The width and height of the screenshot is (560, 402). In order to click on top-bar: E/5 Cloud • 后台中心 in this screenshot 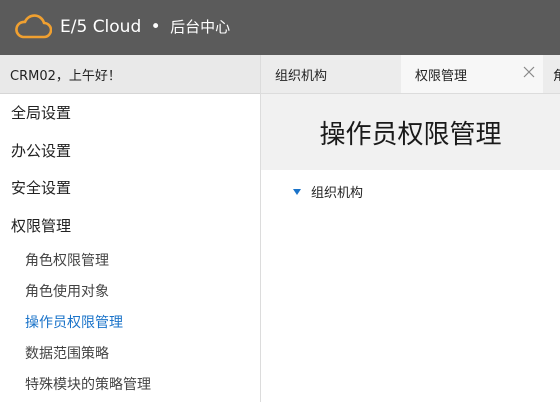, I will do `click(280, 27)`.